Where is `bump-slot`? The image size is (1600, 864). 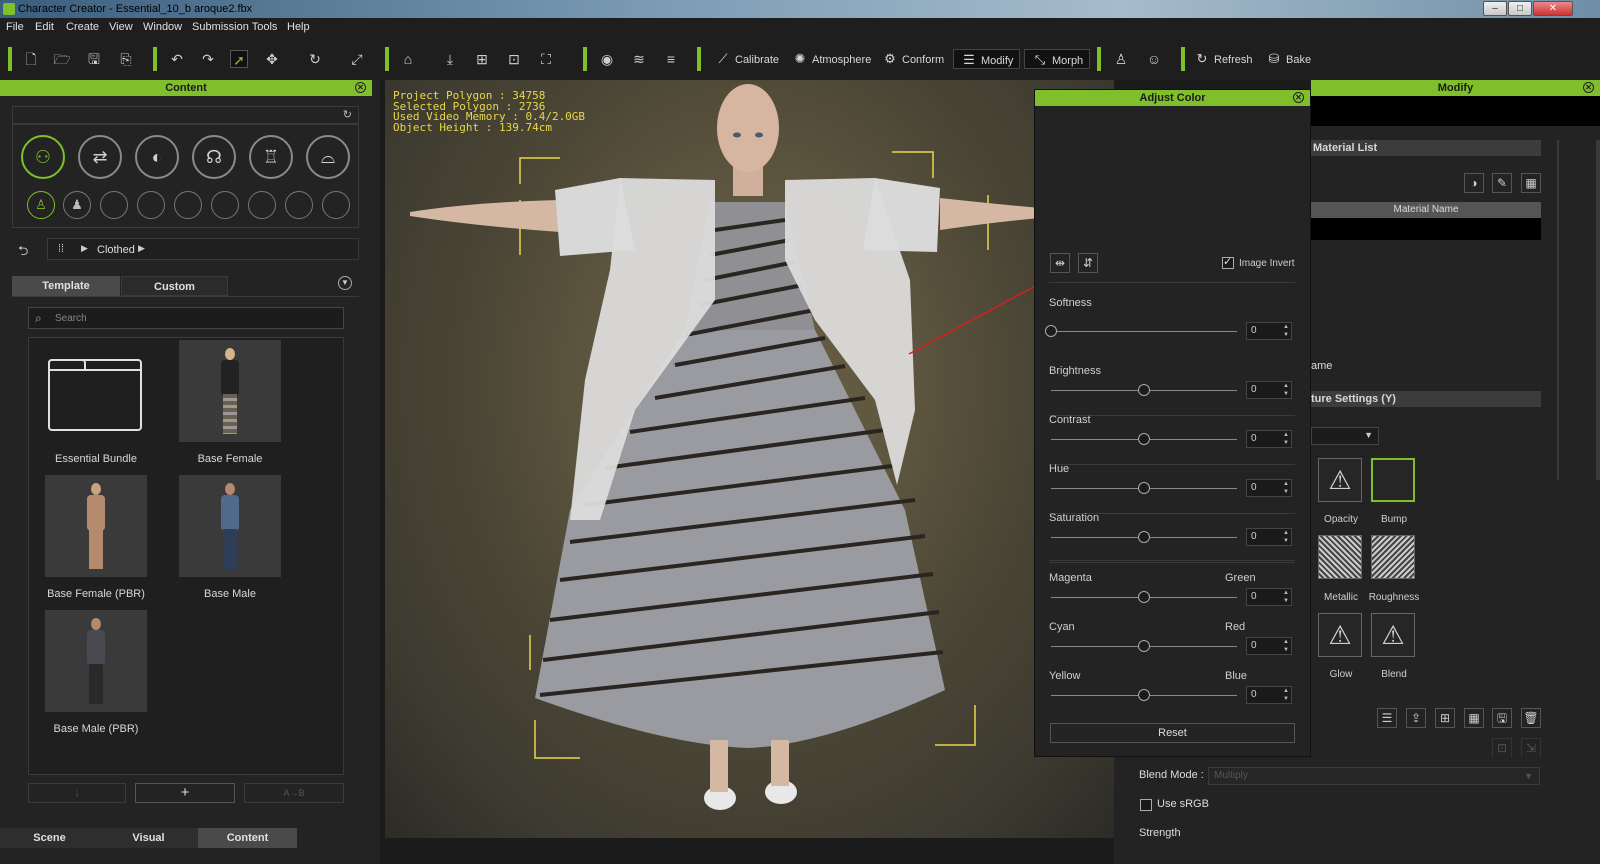
bump-slot is located at coordinates (1393, 480).